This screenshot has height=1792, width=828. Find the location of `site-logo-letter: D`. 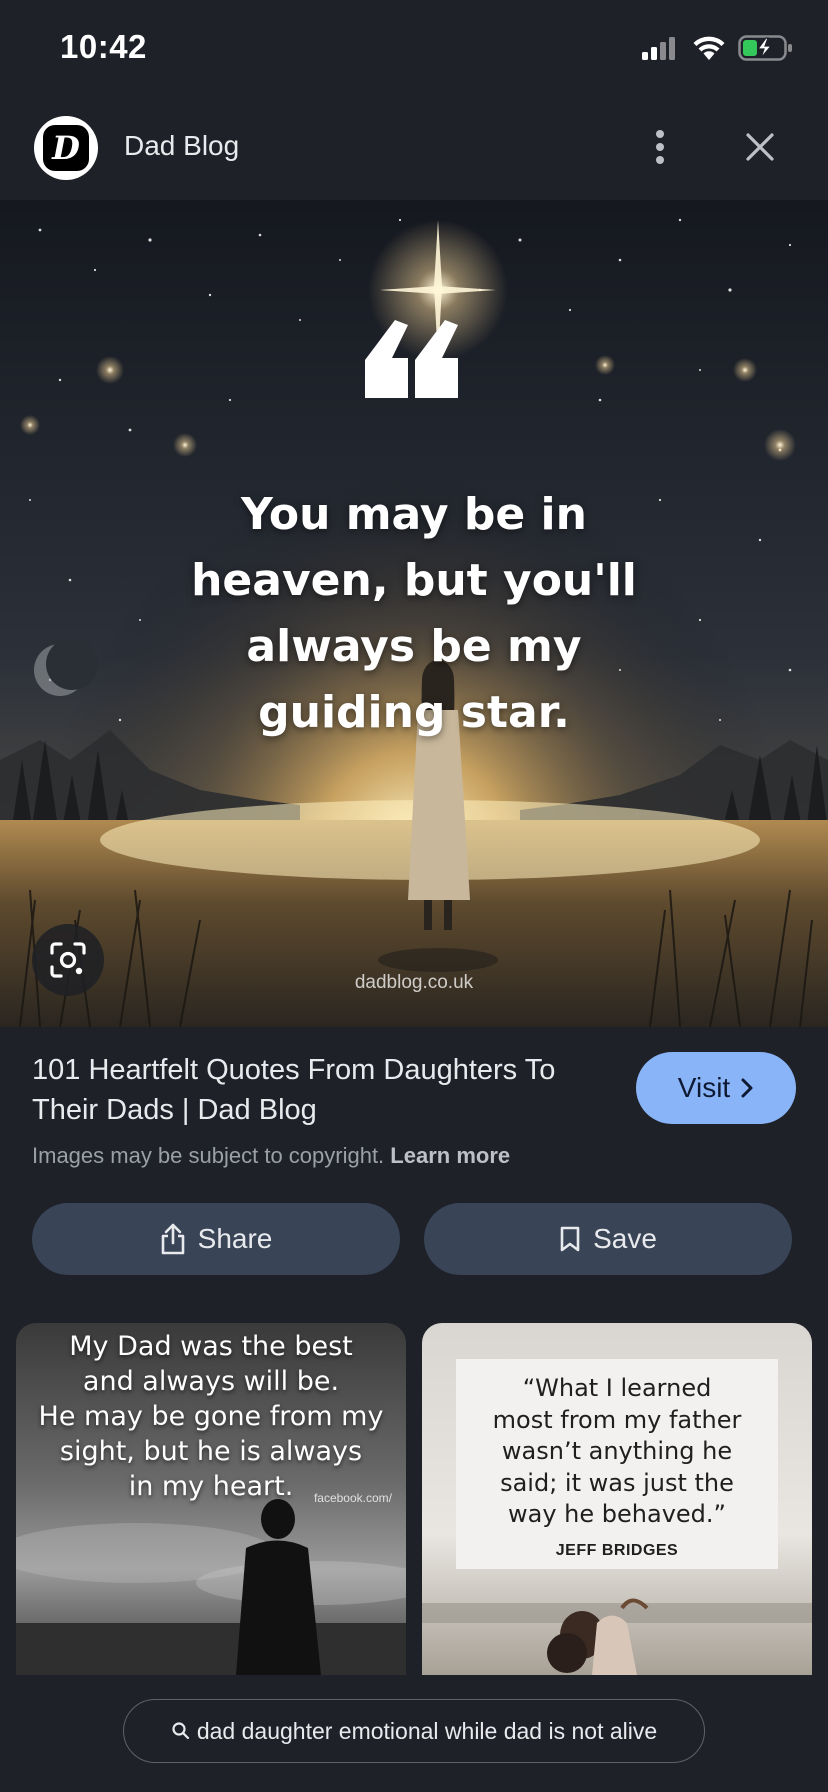

site-logo-letter: D is located at coordinates (66, 148).